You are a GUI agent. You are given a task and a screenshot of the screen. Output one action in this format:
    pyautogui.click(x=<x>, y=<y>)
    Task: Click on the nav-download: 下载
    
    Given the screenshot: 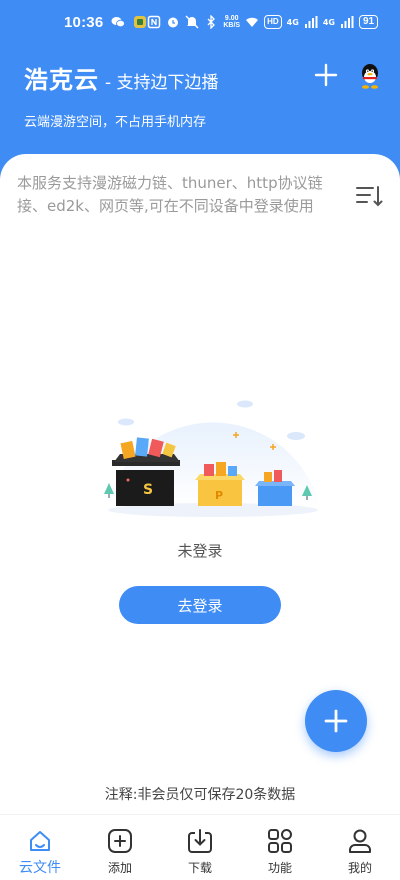 What is the action you would take?
    pyautogui.click(x=200, y=847)
    